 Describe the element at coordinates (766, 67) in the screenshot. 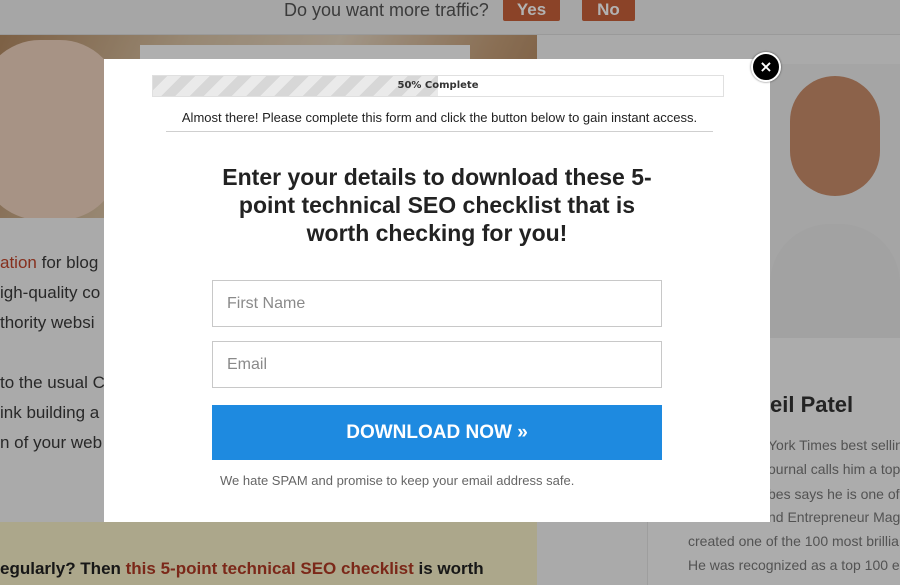

I see `close-icon: ×` at that location.